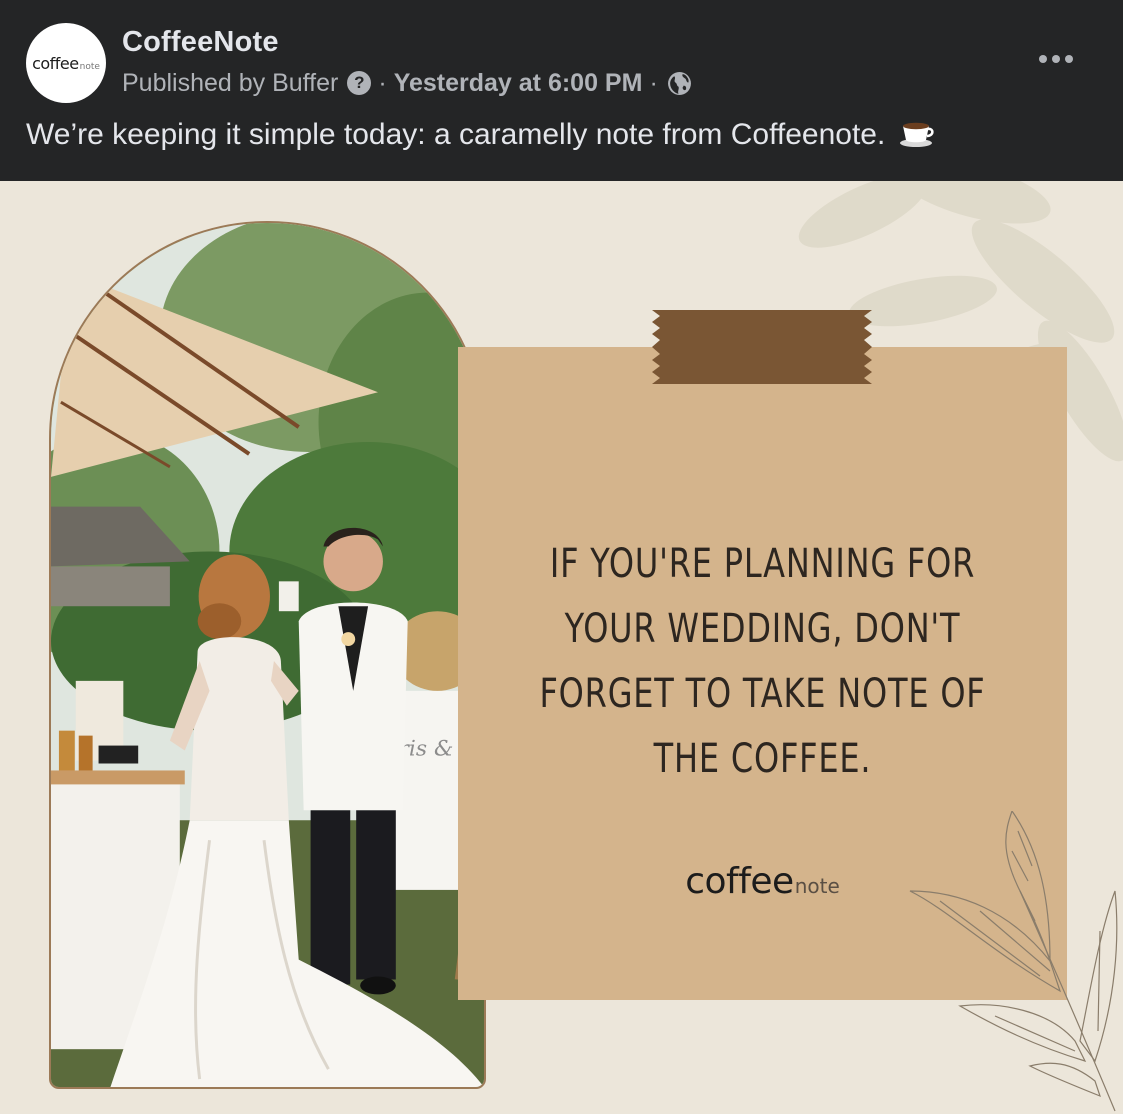 The height and width of the screenshot is (1114, 1123). I want to click on question-circle-icon: ?, so click(359, 83).